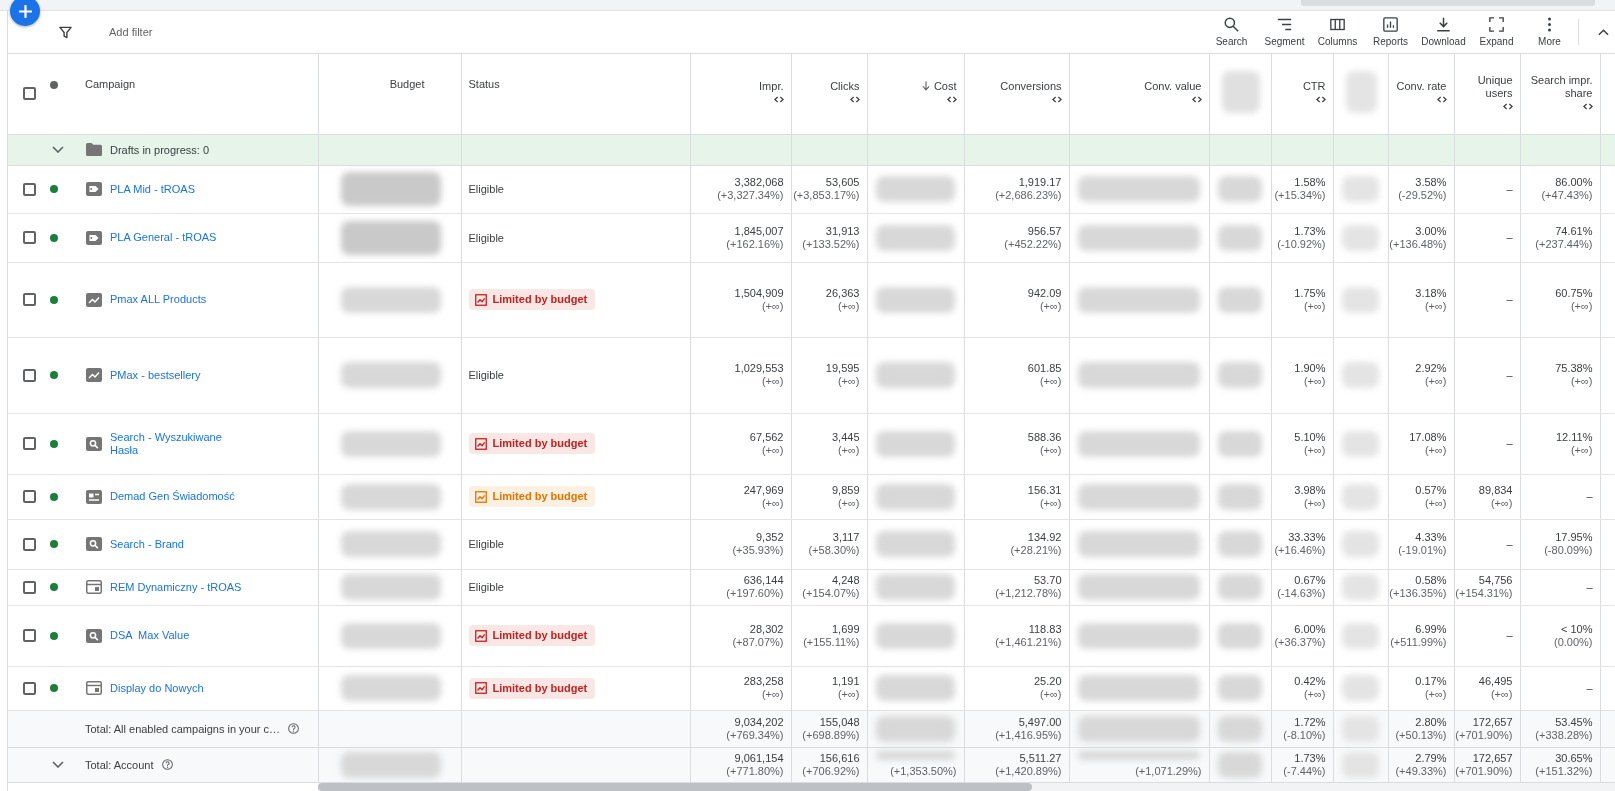 The image size is (1615, 791). Describe the element at coordinates (29, 94) in the screenshot. I see `select-all-checkbox` at that location.